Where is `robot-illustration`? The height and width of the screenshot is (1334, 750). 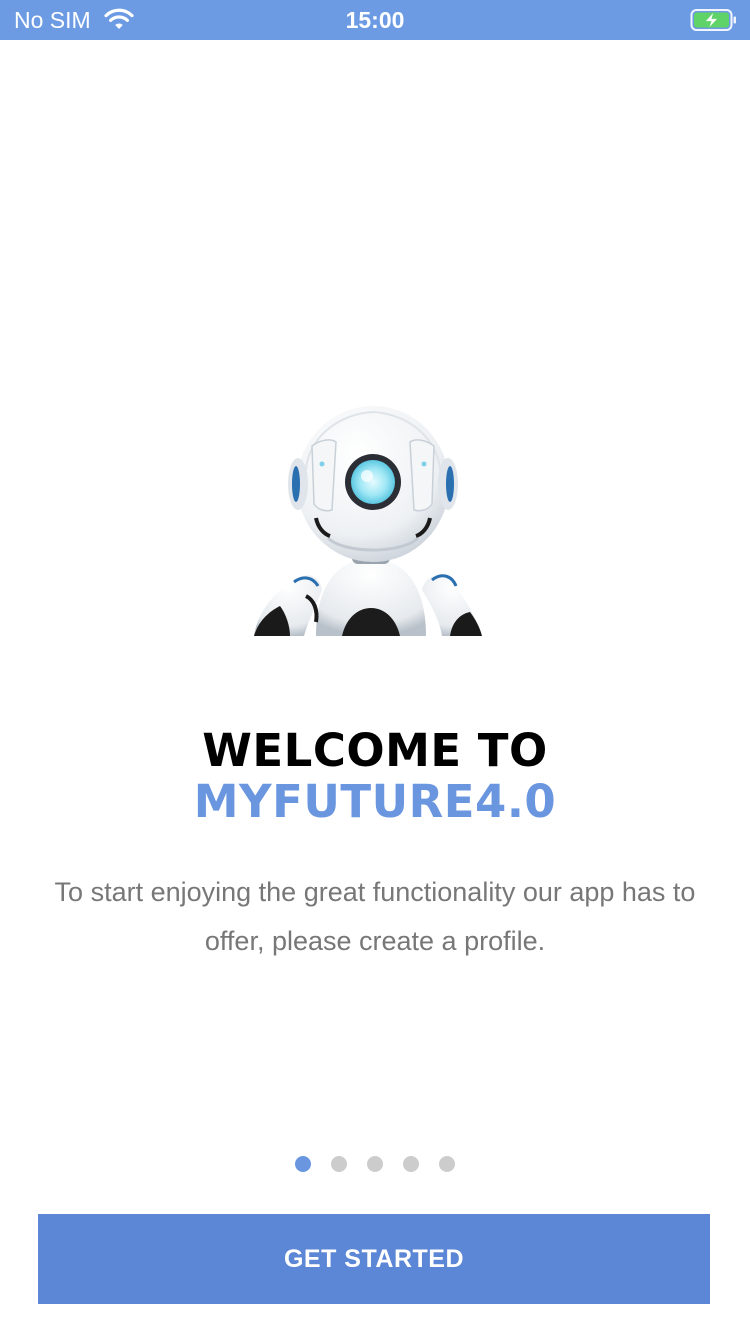
robot-illustration is located at coordinates (368, 521).